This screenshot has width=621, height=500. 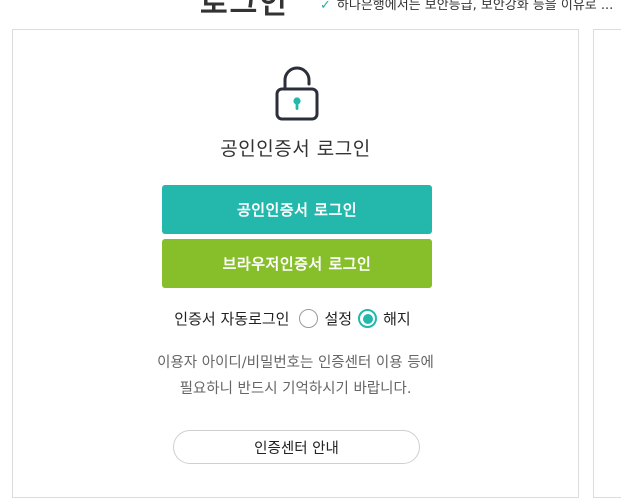 What do you see at coordinates (309, 318) in the screenshot?
I see `auto-login-on-radio` at bounding box center [309, 318].